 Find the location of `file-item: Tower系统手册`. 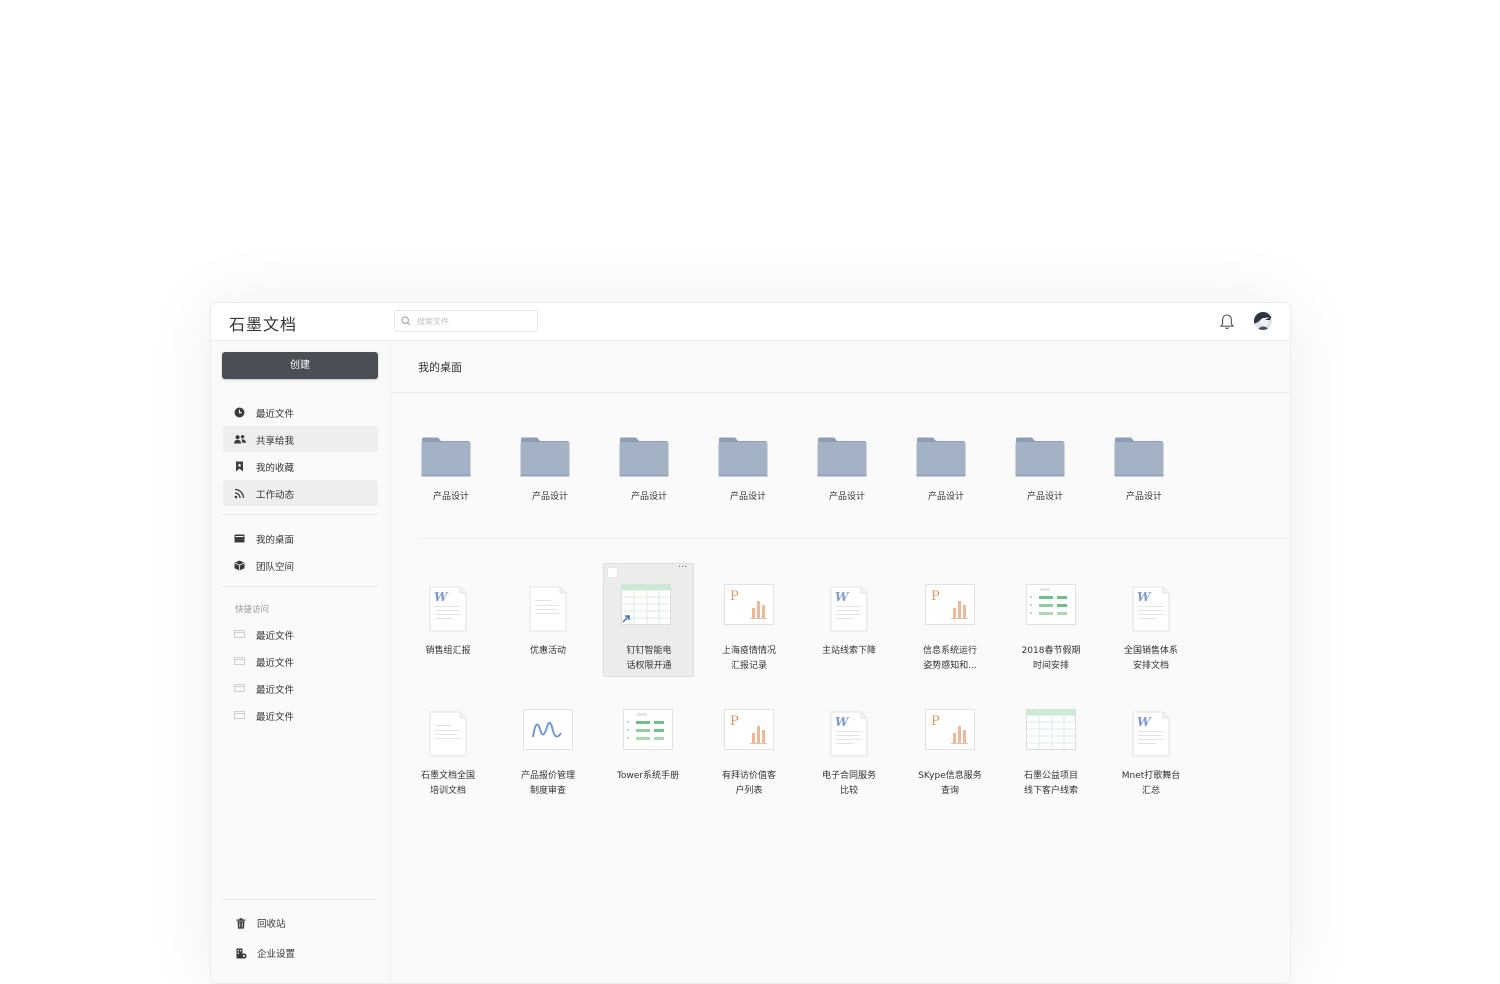

file-item: Tower系统手册 is located at coordinates (648, 758).